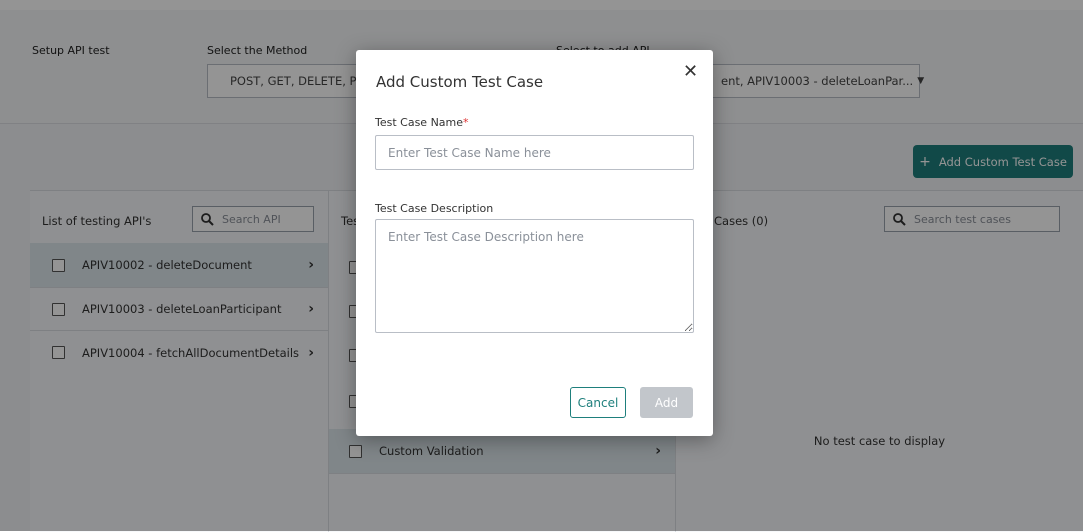 The image size is (1083, 532). I want to click on test-case-description-label: Test Case Description, so click(434, 208).